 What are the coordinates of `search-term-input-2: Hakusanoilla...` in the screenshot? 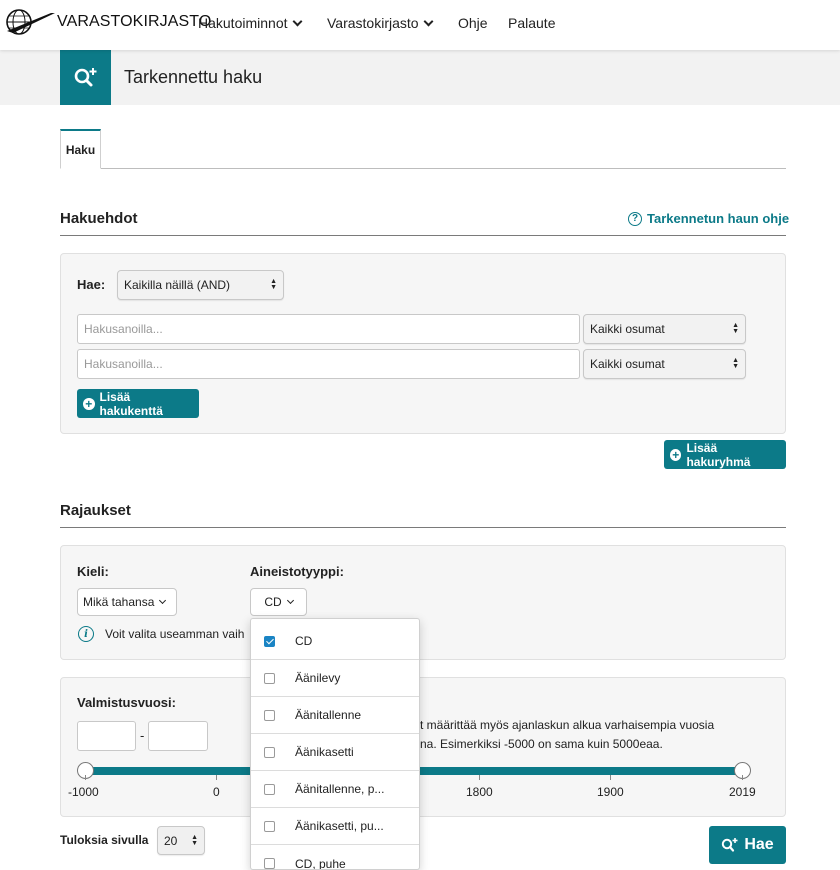 It's located at (328, 364).